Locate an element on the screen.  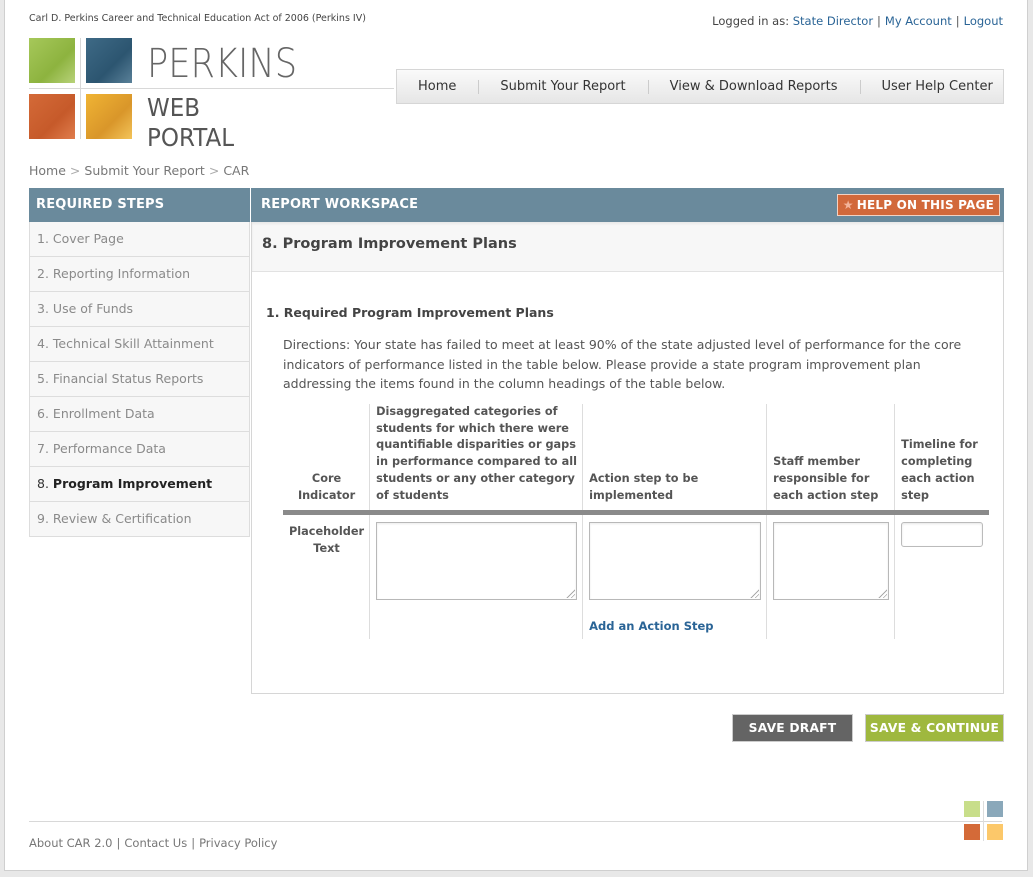
sidebar-step-review-certification: 9. Review & Certification is located at coordinates (139, 519).